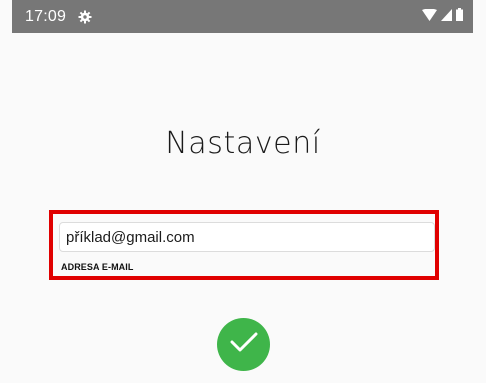 Image resolution: width=486 pixels, height=383 pixels. I want to click on battery-icon, so click(459, 16).